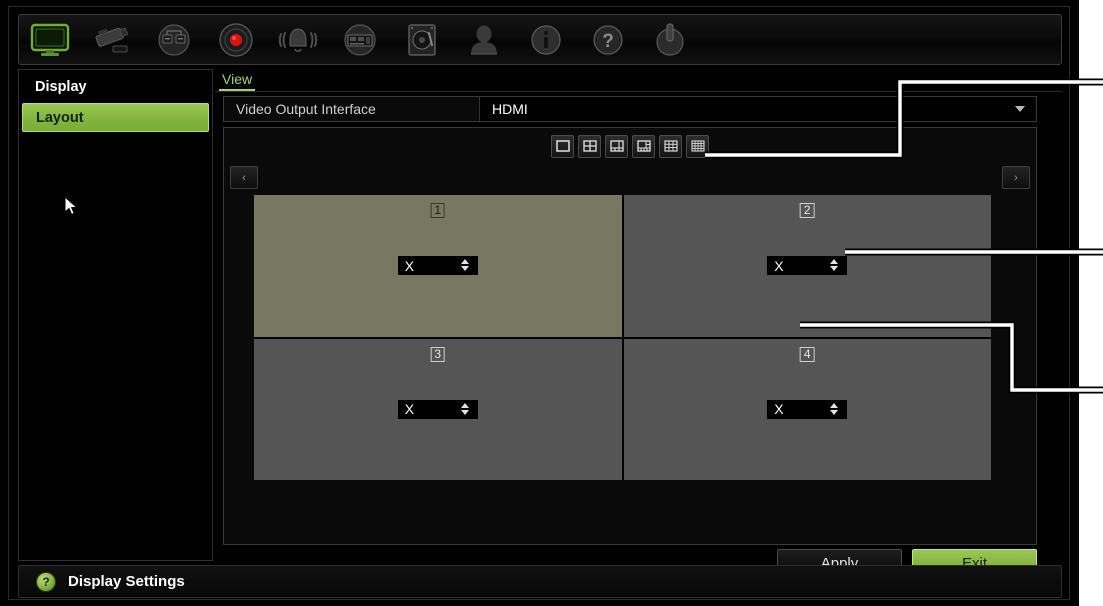 This screenshot has width=1103, height=606. What do you see at coordinates (638, 91) in the screenshot?
I see `tab-divider` at bounding box center [638, 91].